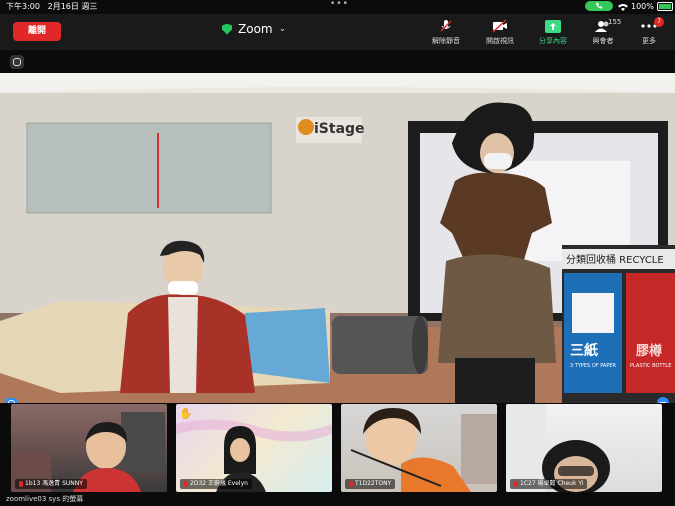  Describe the element at coordinates (642, 6) in the screenshot. I see `battery-percent: 100%` at that location.